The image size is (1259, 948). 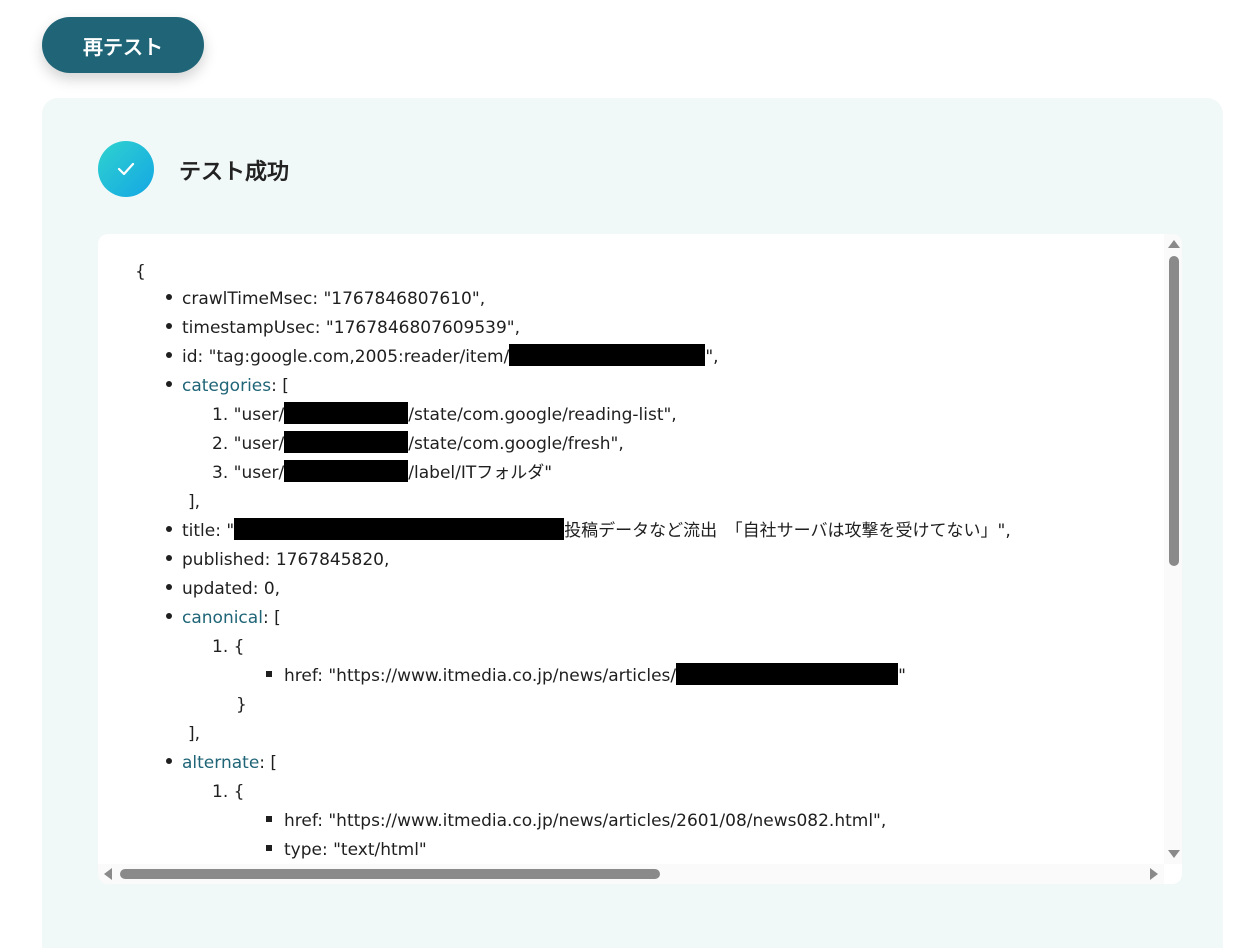 I want to click on canonical-toggle: canonical, so click(x=222, y=618).